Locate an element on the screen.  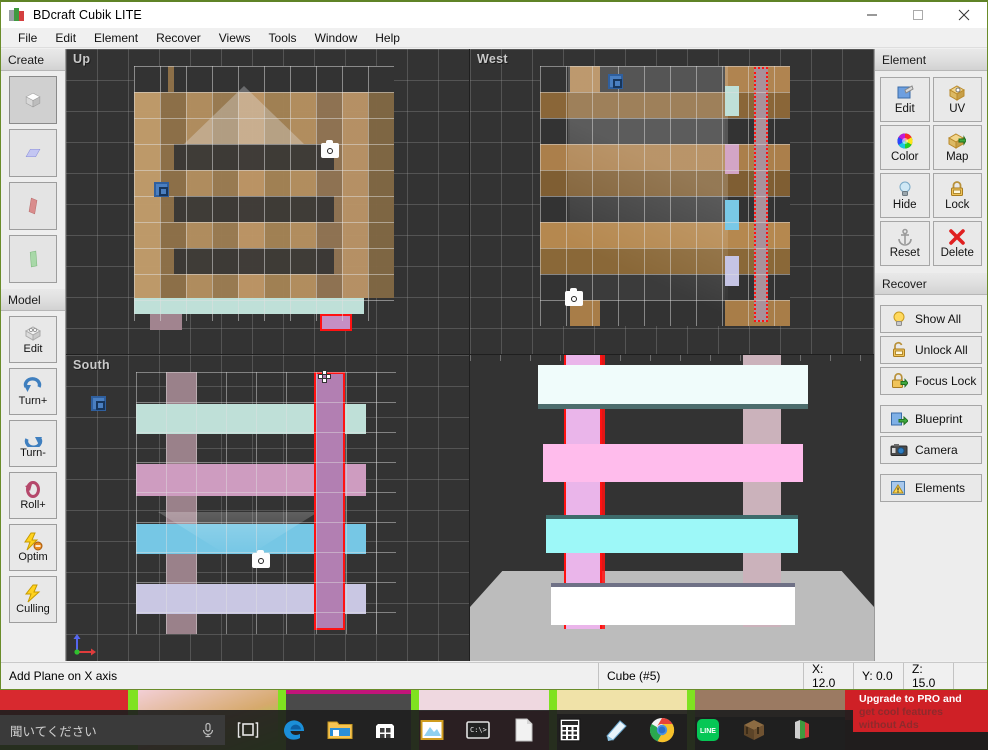
store-button is located at coordinates (386, 730).